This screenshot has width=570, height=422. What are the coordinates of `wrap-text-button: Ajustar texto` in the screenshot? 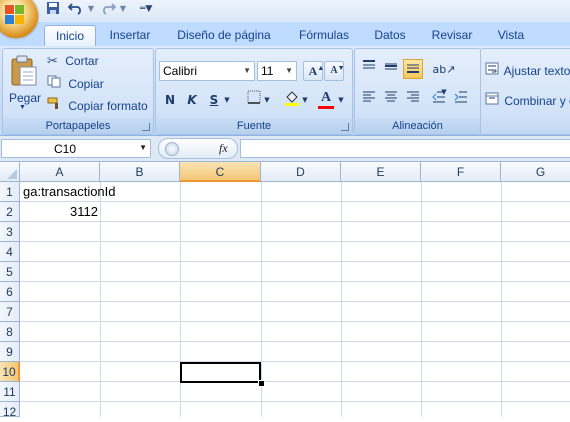 It's located at (527, 70).